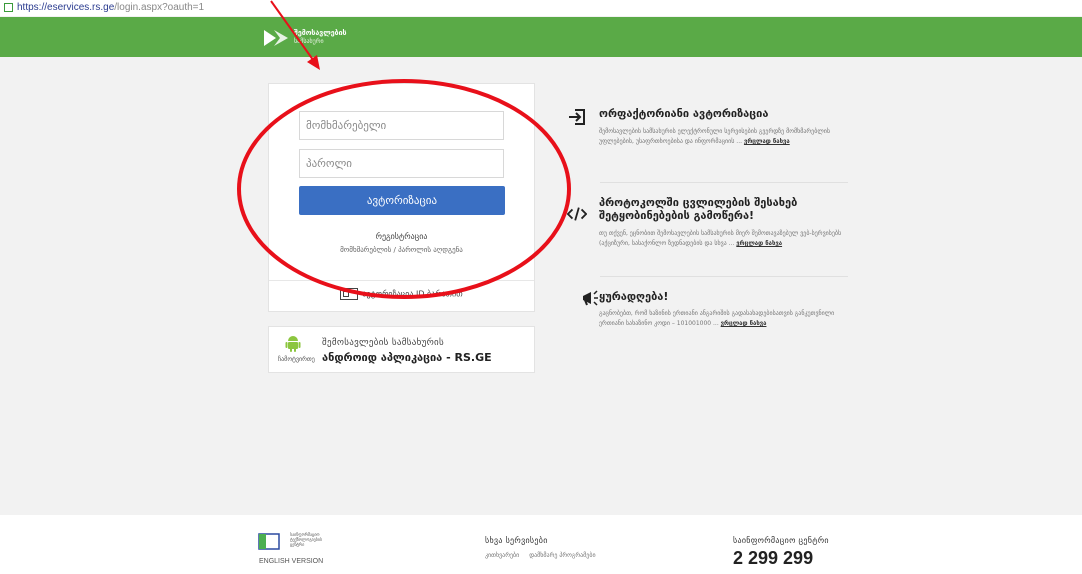 This screenshot has width=1082, height=574. Describe the element at coordinates (577, 214) in the screenshot. I see `code-icon` at that location.